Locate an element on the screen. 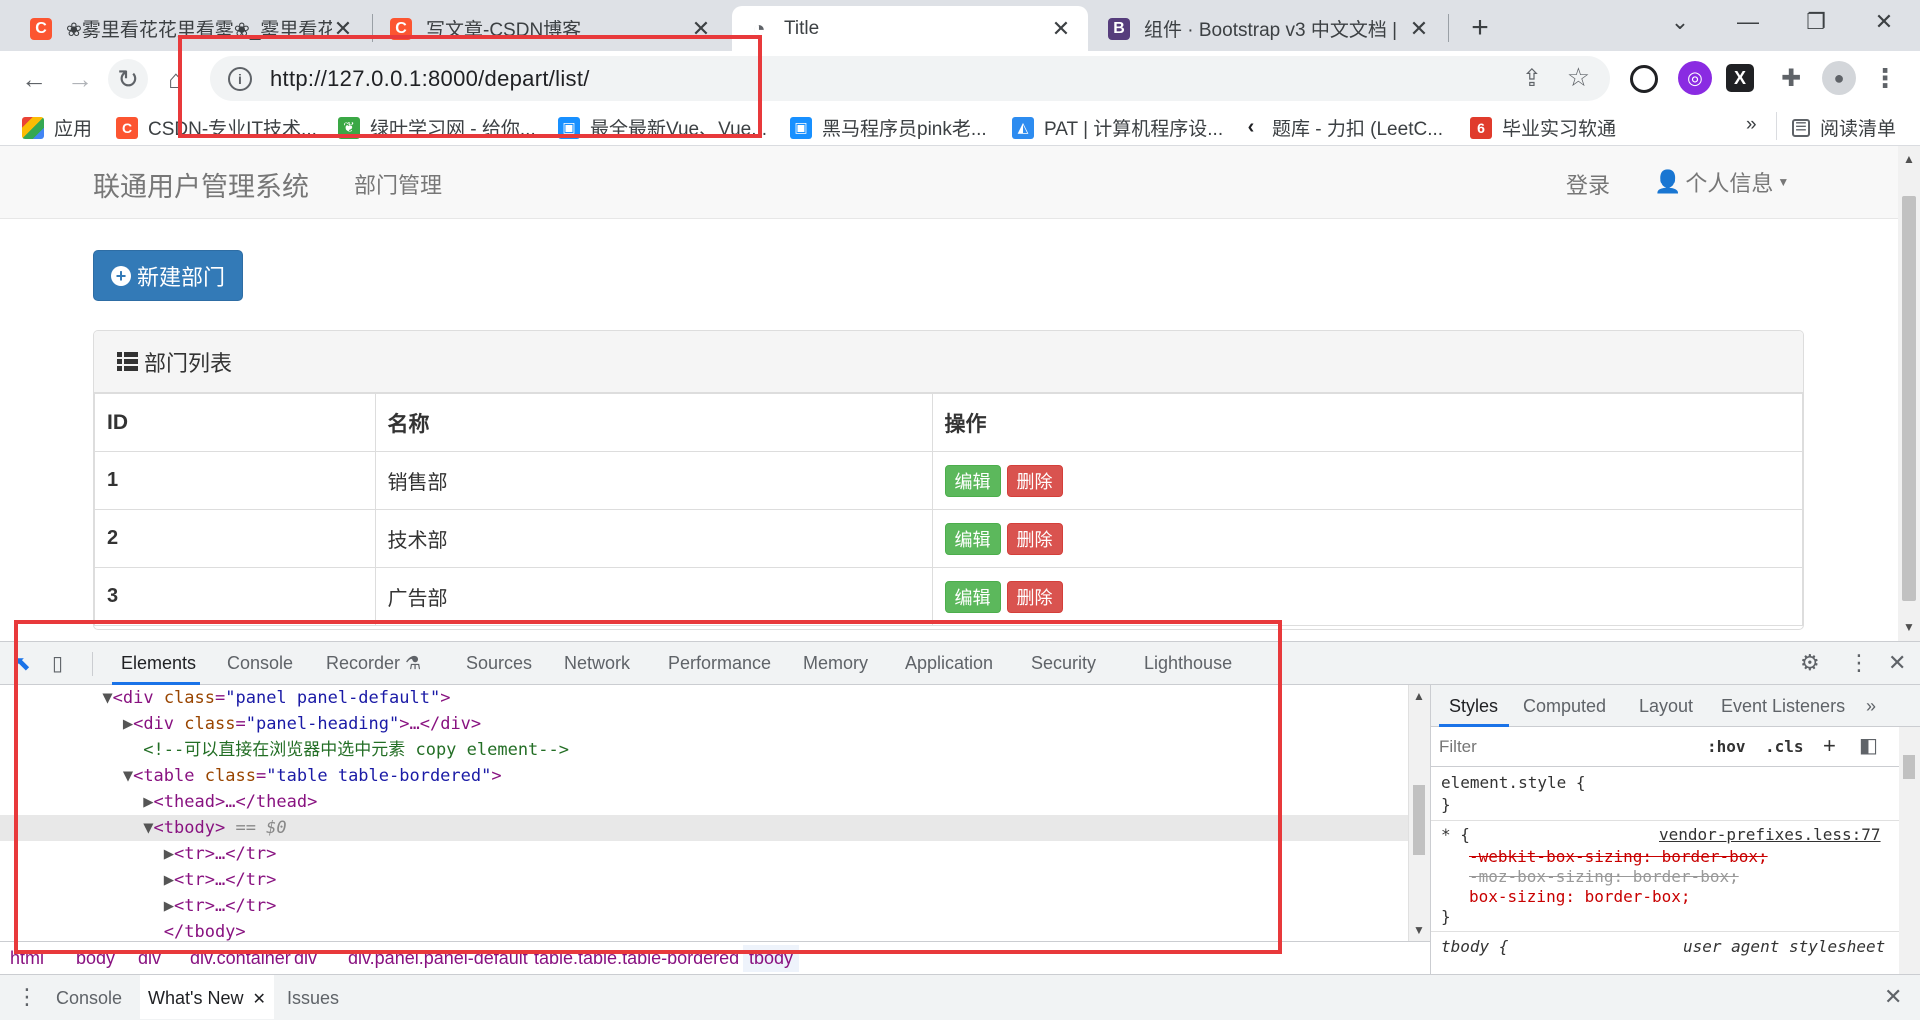 Image resolution: width=1920 pixels, height=1020 pixels. settings-gear-icon: ⚙ is located at coordinates (1810, 663).